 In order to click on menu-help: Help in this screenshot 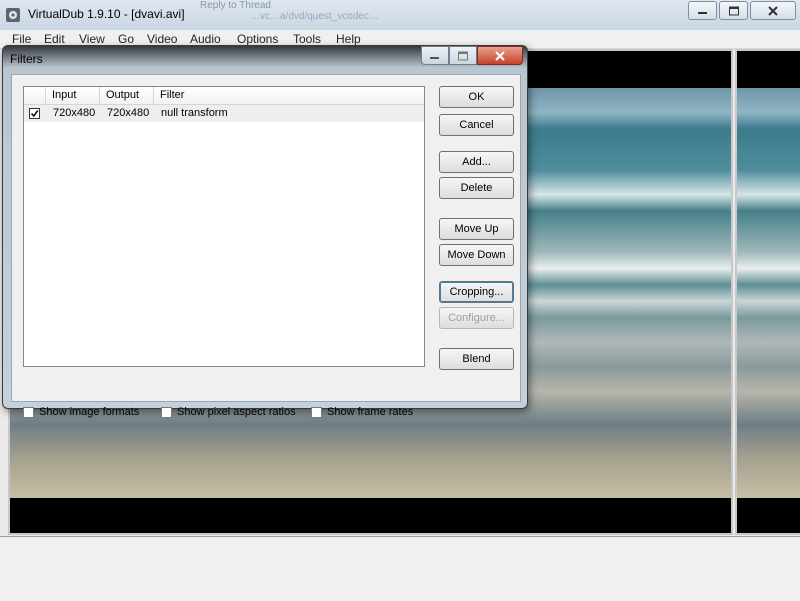, I will do `click(348, 39)`.